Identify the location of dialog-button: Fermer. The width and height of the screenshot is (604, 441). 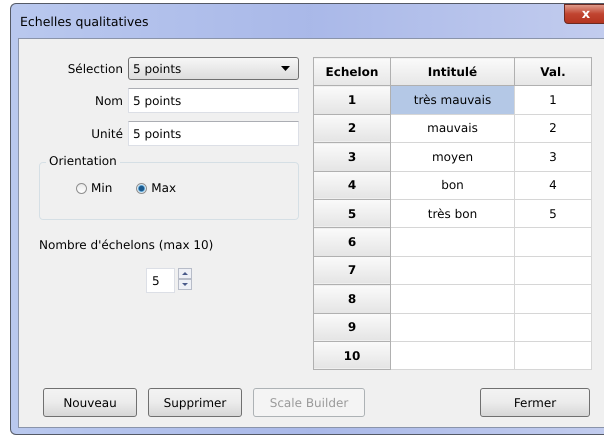
(535, 403).